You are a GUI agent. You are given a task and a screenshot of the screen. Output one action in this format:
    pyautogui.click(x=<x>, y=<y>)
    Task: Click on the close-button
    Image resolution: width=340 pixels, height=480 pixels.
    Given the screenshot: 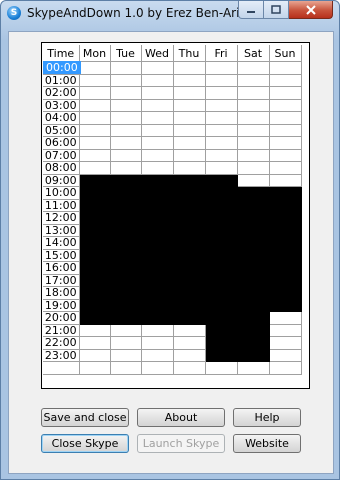 What is the action you would take?
    pyautogui.click(x=311, y=10)
    